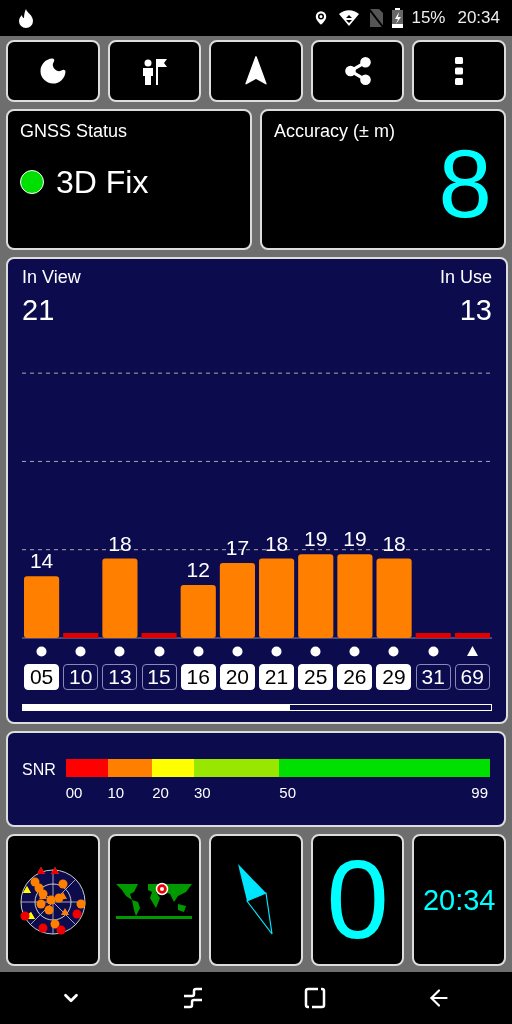  What do you see at coordinates (41, 561) in the screenshot?
I see `bar-value-label: 14` at bounding box center [41, 561].